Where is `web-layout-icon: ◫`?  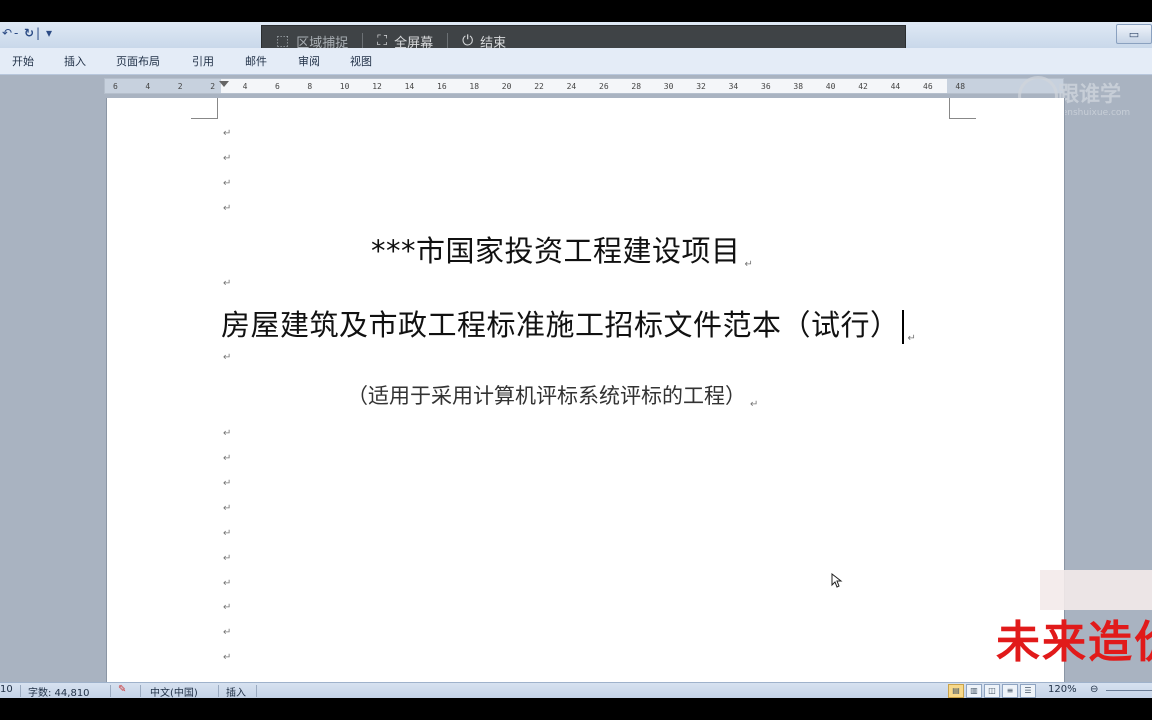
web-layout-icon: ◫ is located at coordinates (992, 690).